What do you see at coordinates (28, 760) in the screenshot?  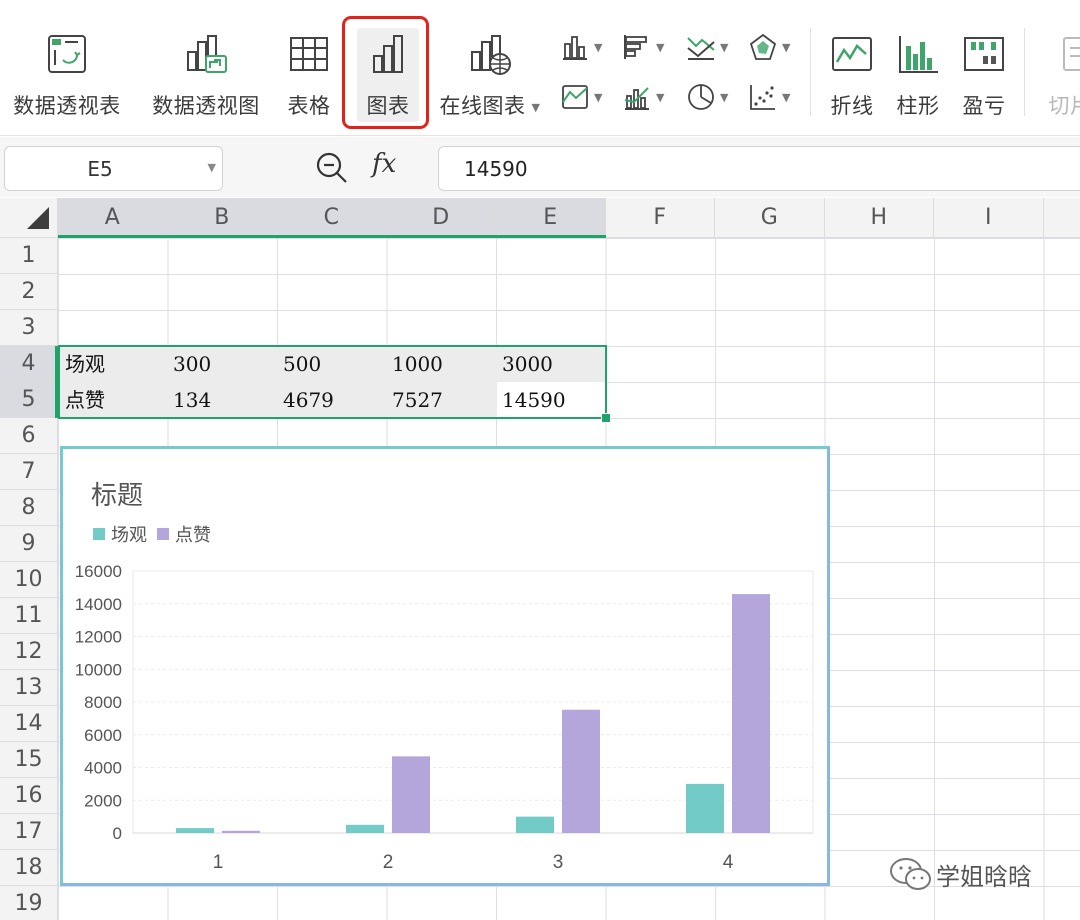 I see `row-header-15: 15` at bounding box center [28, 760].